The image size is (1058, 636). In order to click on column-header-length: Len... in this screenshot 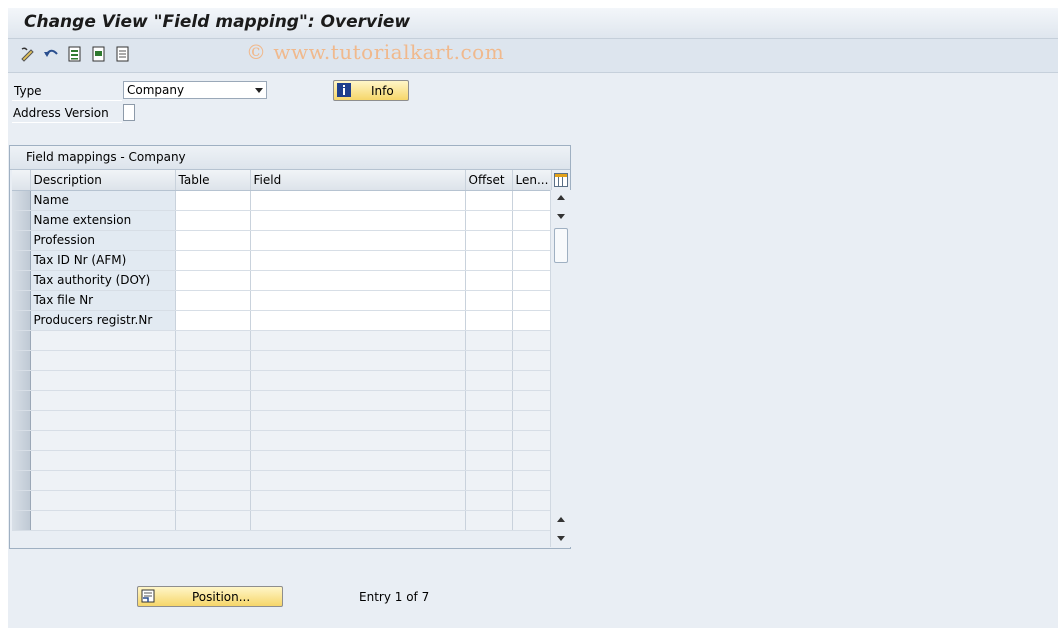, I will do `click(532, 180)`.